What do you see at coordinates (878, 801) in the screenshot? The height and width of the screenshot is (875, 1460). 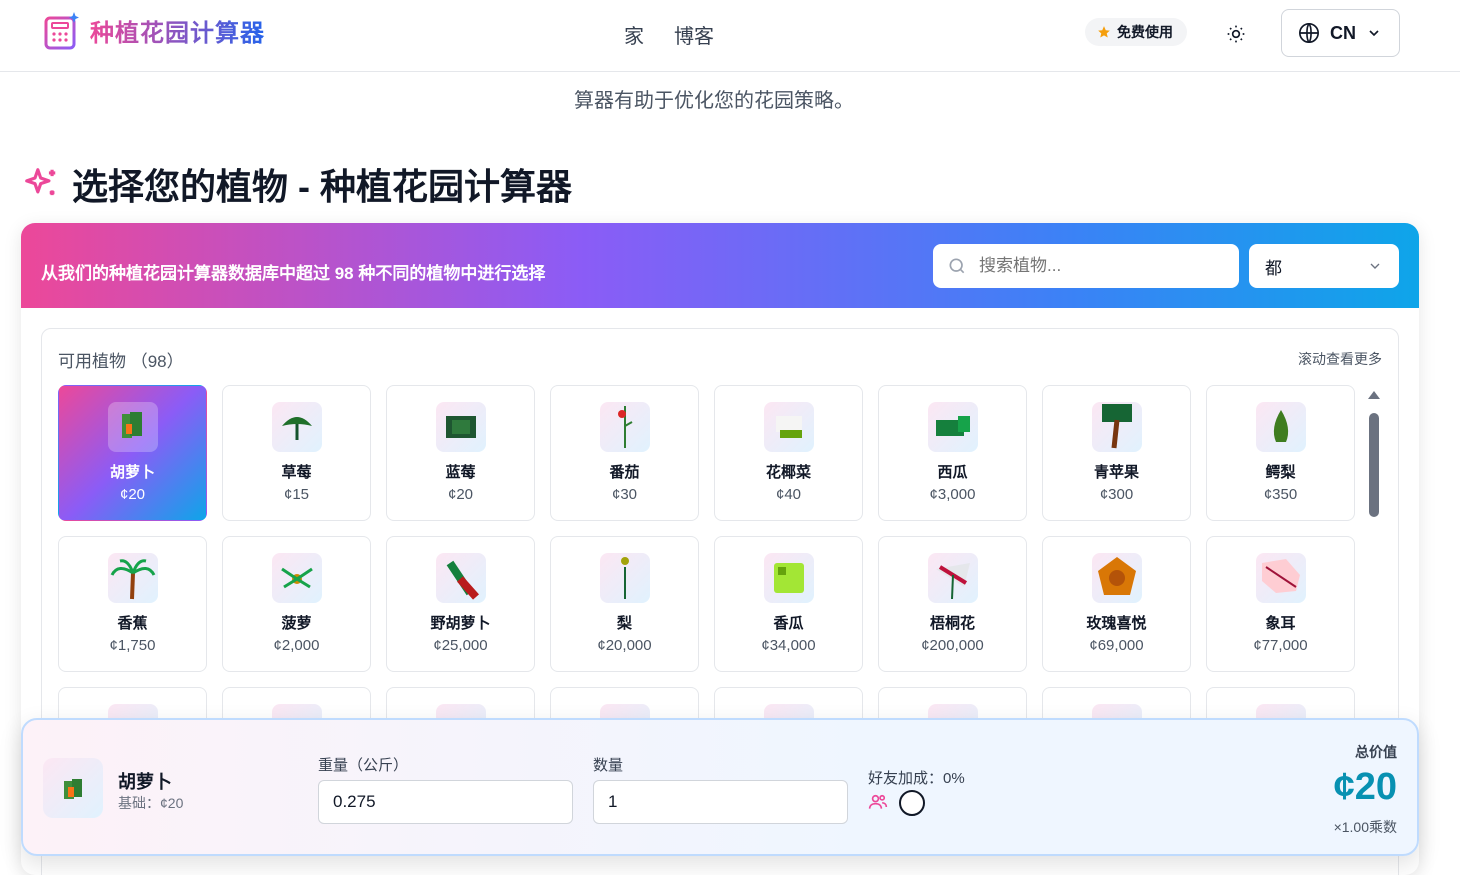 I see `users-icon` at bounding box center [878, 801].